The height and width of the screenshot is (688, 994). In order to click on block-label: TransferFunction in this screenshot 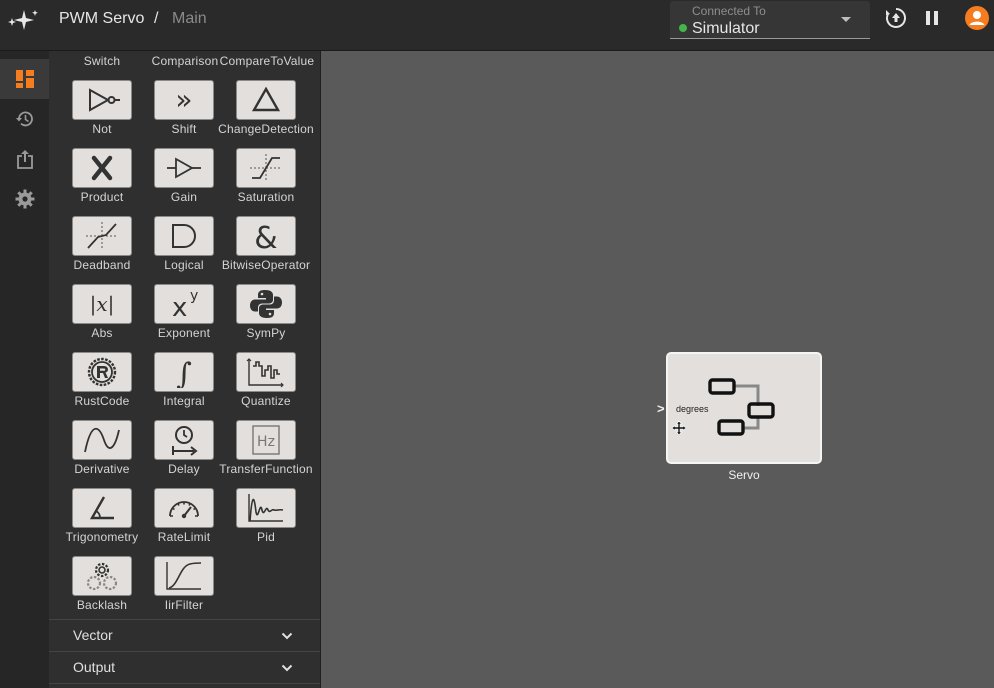, I will do `click(266, 469)`.